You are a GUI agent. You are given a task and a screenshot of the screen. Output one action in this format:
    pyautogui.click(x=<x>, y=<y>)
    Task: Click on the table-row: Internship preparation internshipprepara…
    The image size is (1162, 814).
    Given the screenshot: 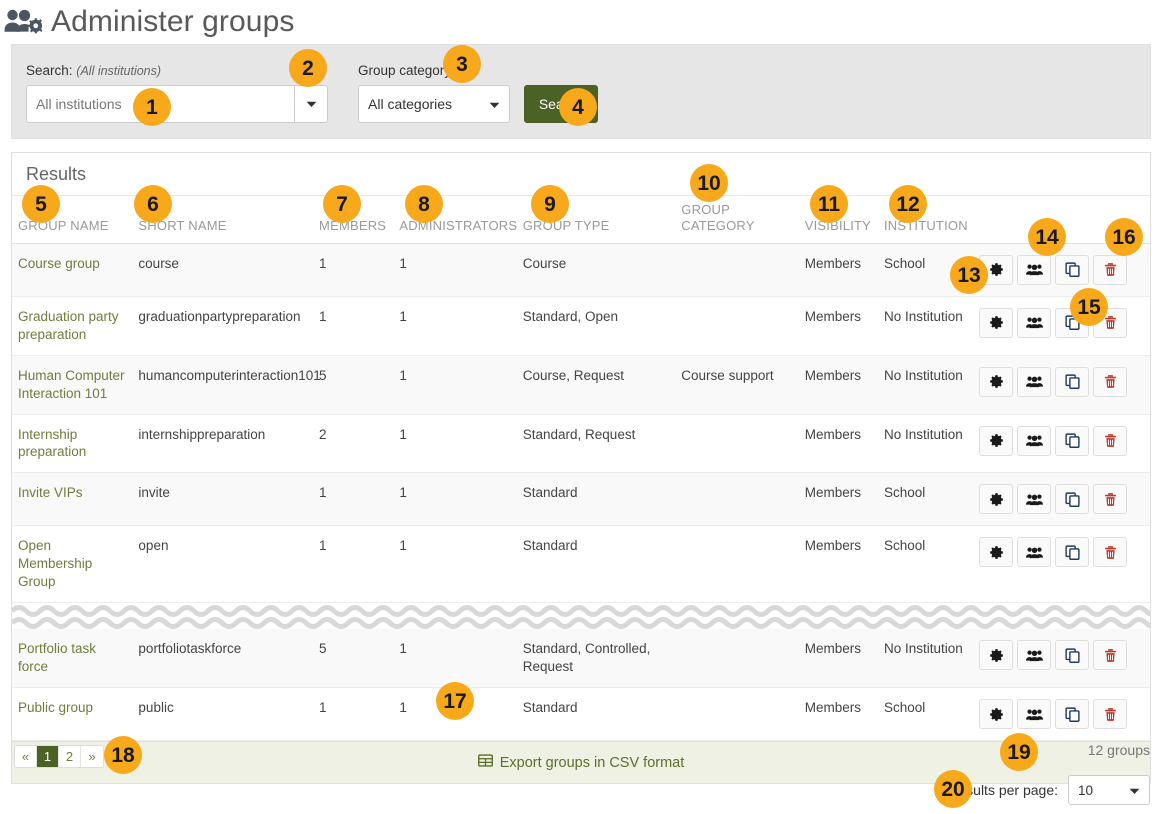 What is the action you would take?
    pyautogui.click(x=581, y=444)
    